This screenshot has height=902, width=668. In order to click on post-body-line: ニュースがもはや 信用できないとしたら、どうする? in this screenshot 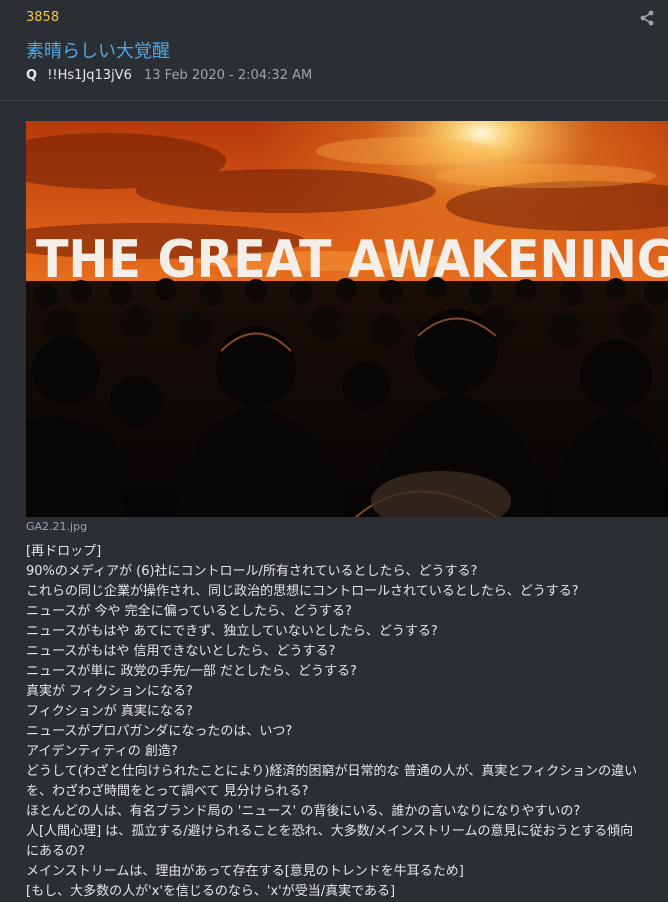, I will do `click(181, 651)`.